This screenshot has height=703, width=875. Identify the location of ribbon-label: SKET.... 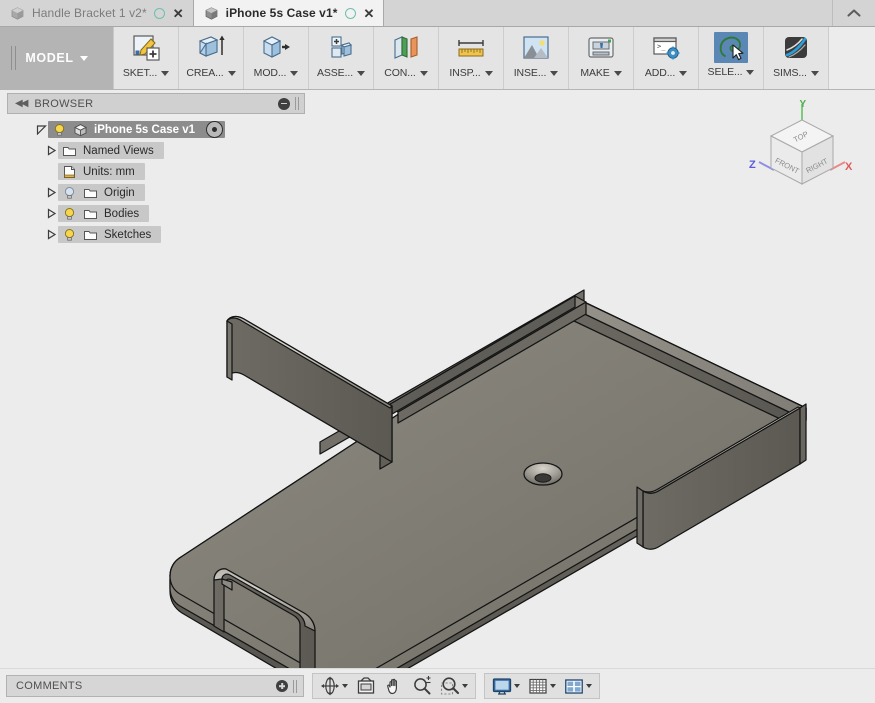
(140, 73).